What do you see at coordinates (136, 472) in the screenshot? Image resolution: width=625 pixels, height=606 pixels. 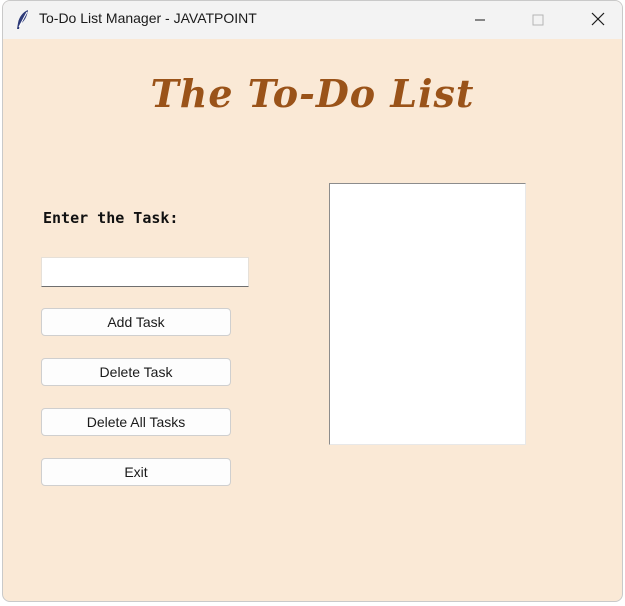 I see `exit-button: Exit` at bounding box center [136, 472].